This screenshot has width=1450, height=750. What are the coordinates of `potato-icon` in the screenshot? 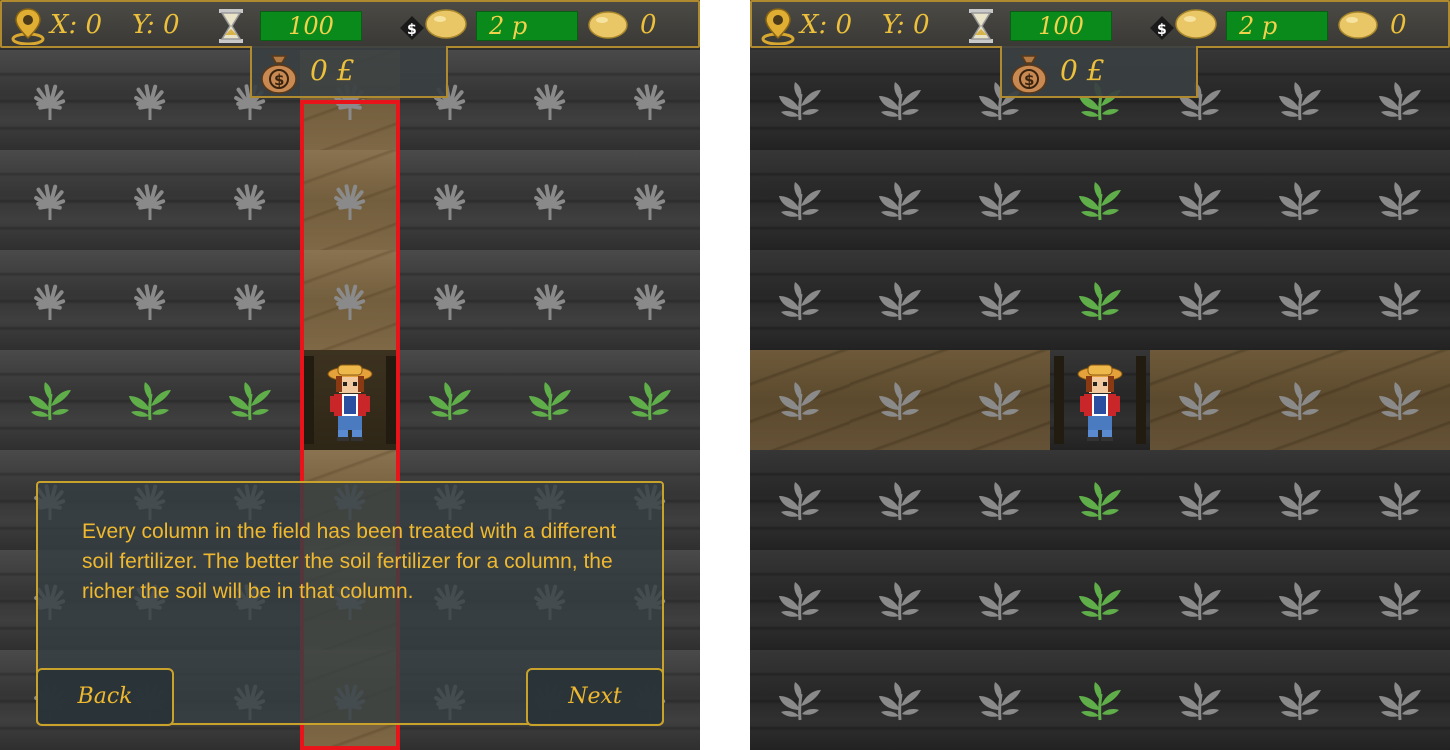 It's located at (1358, 25).